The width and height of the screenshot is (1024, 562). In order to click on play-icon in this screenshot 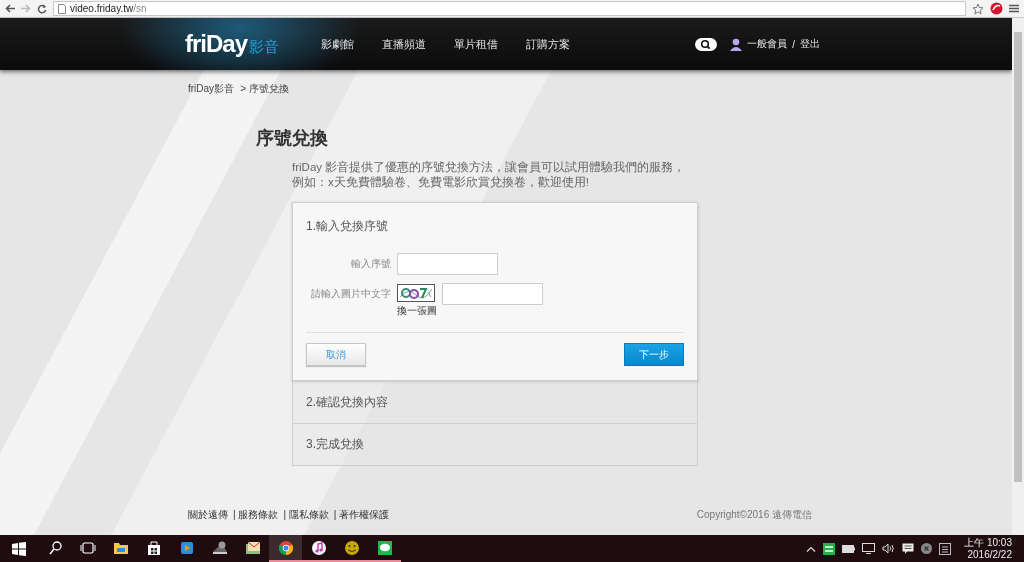, I will do `click(186, 547)`.